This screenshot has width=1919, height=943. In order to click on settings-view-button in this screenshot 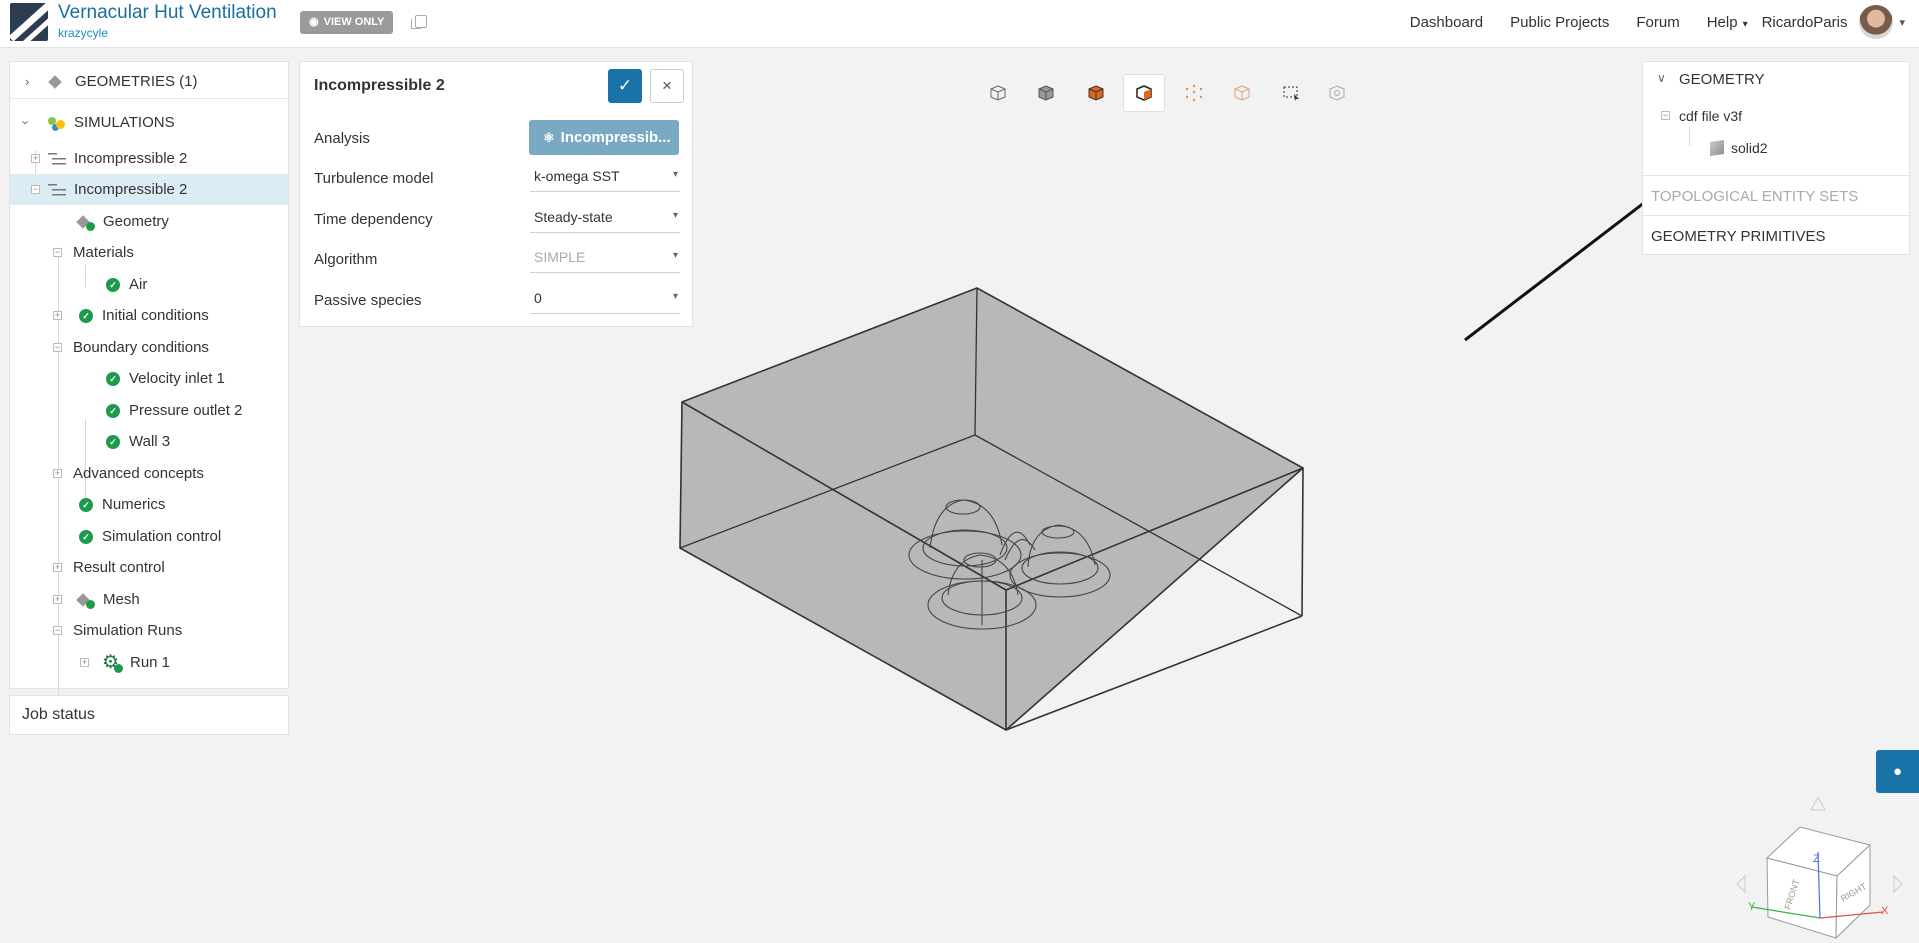, I will do `click(1337, 93)`.